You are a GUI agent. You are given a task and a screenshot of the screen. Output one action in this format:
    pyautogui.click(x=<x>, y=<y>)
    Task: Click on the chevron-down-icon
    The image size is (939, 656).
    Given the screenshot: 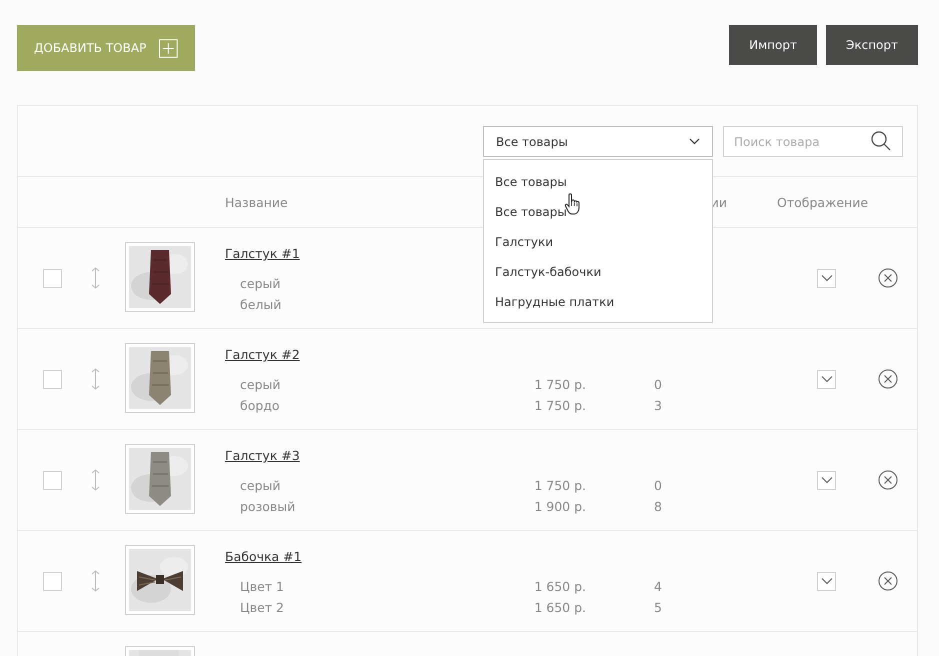 What is the action you would take?
    pyautogui.click(x=694, y=141)
    